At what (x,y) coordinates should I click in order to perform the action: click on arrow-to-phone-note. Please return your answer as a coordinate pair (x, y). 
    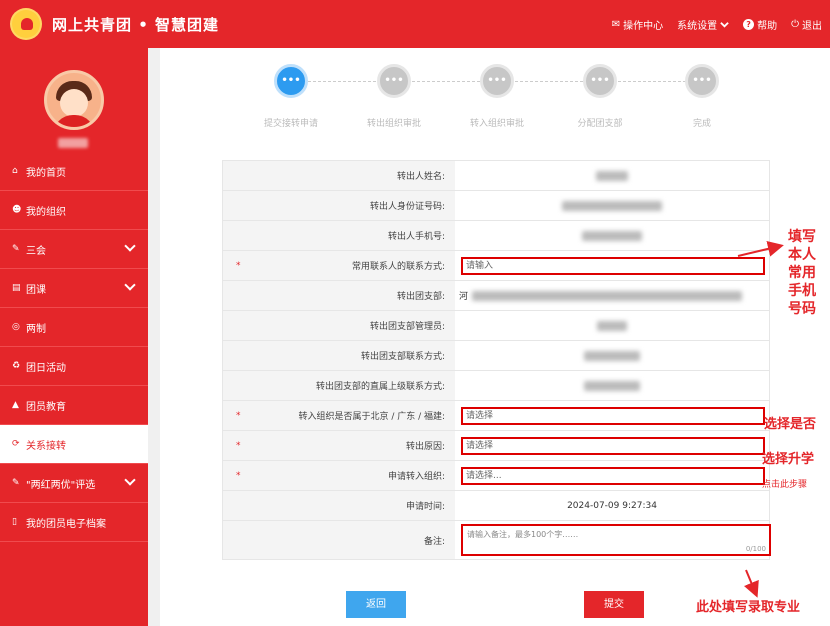
    Looking at the image, I should click on (760, 248).